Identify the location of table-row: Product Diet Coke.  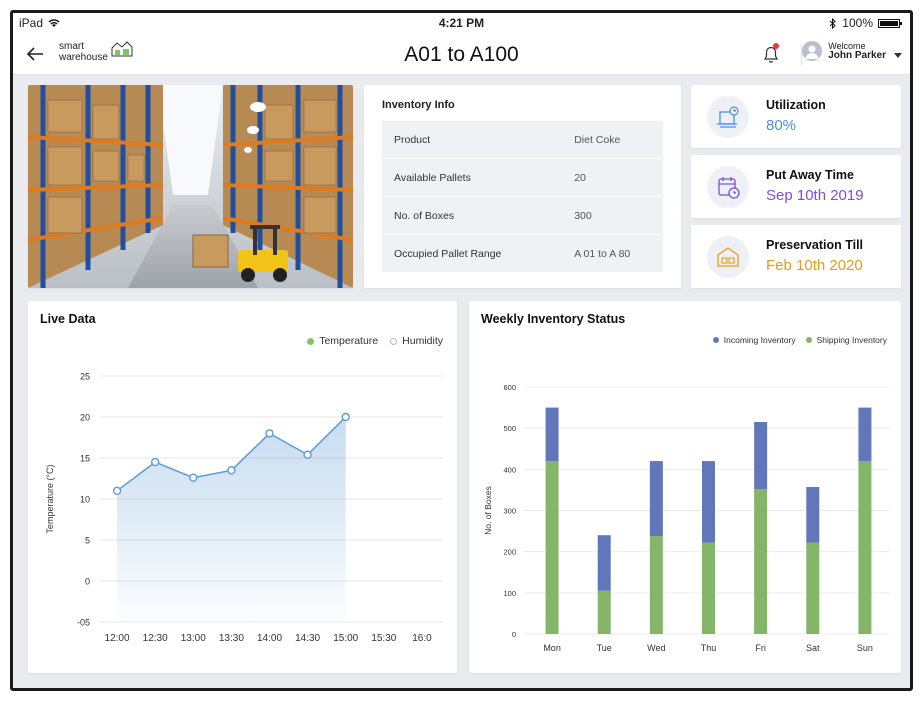
(522, 139).